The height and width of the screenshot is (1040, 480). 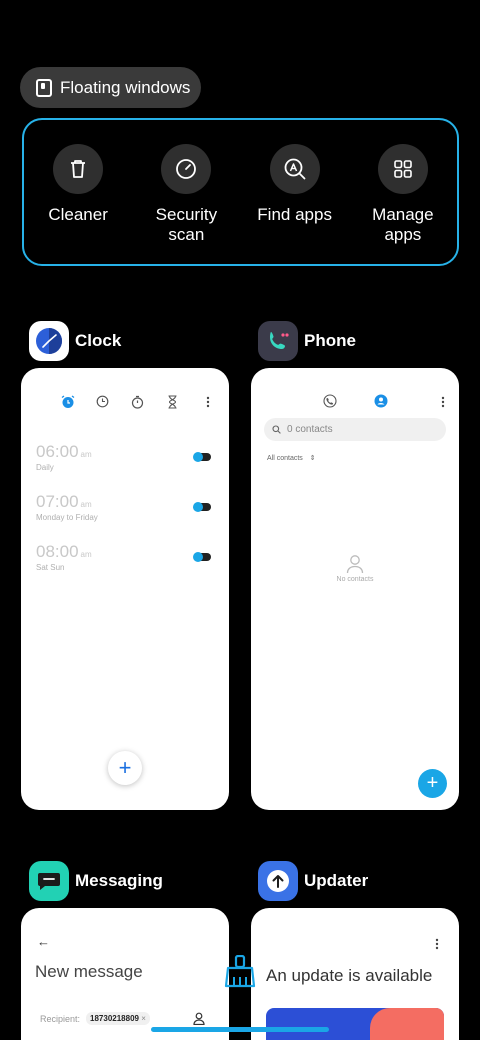 I want to click on clock-tab-icon, so click(x=102, y=401).